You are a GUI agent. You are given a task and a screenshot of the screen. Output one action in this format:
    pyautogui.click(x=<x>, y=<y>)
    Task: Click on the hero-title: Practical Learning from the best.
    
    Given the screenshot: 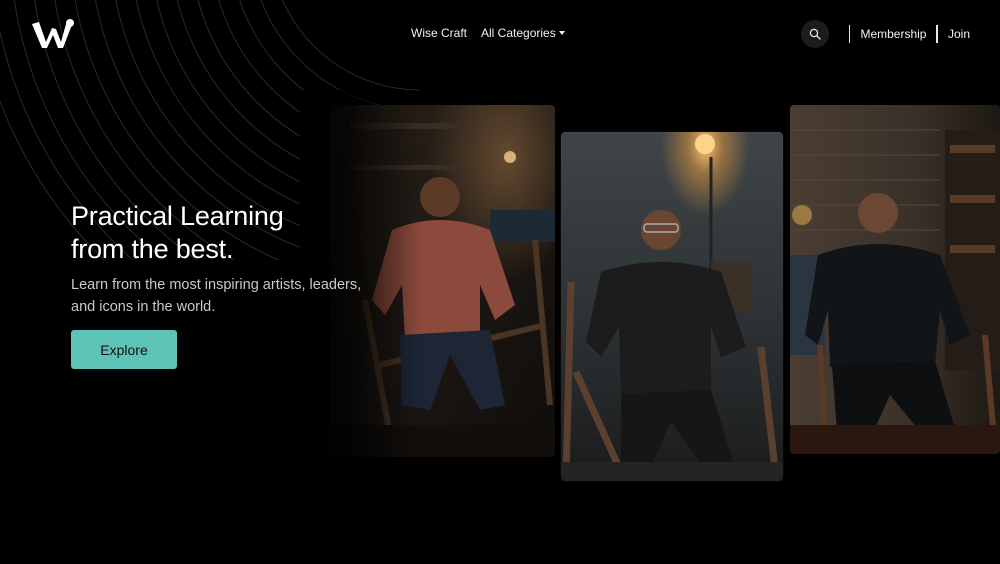 What is the action you would take?
    pyautogui.click(x=231, y=233)
    